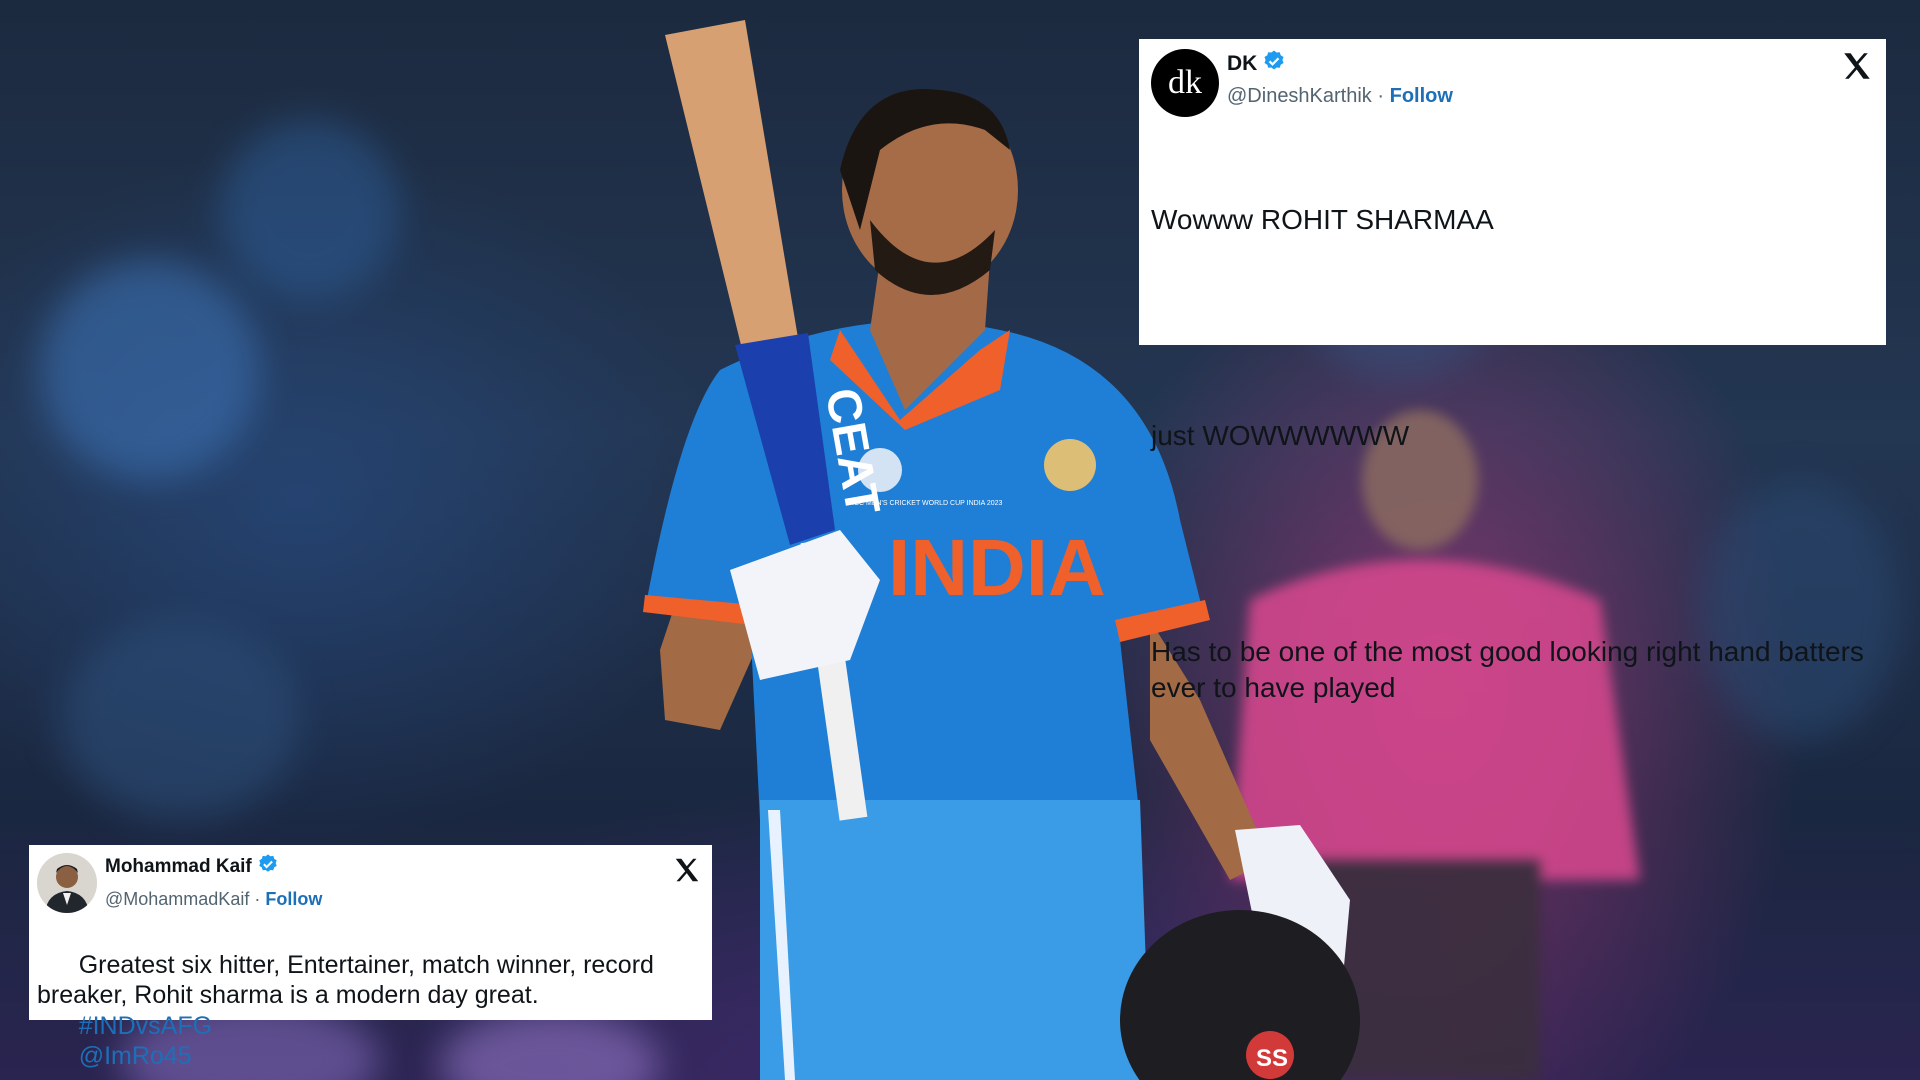  What do you see at coordinates (178, 867) in the screenshot?
I see `author-name: Mohammad Kaif` at bounding box center [178, 867].